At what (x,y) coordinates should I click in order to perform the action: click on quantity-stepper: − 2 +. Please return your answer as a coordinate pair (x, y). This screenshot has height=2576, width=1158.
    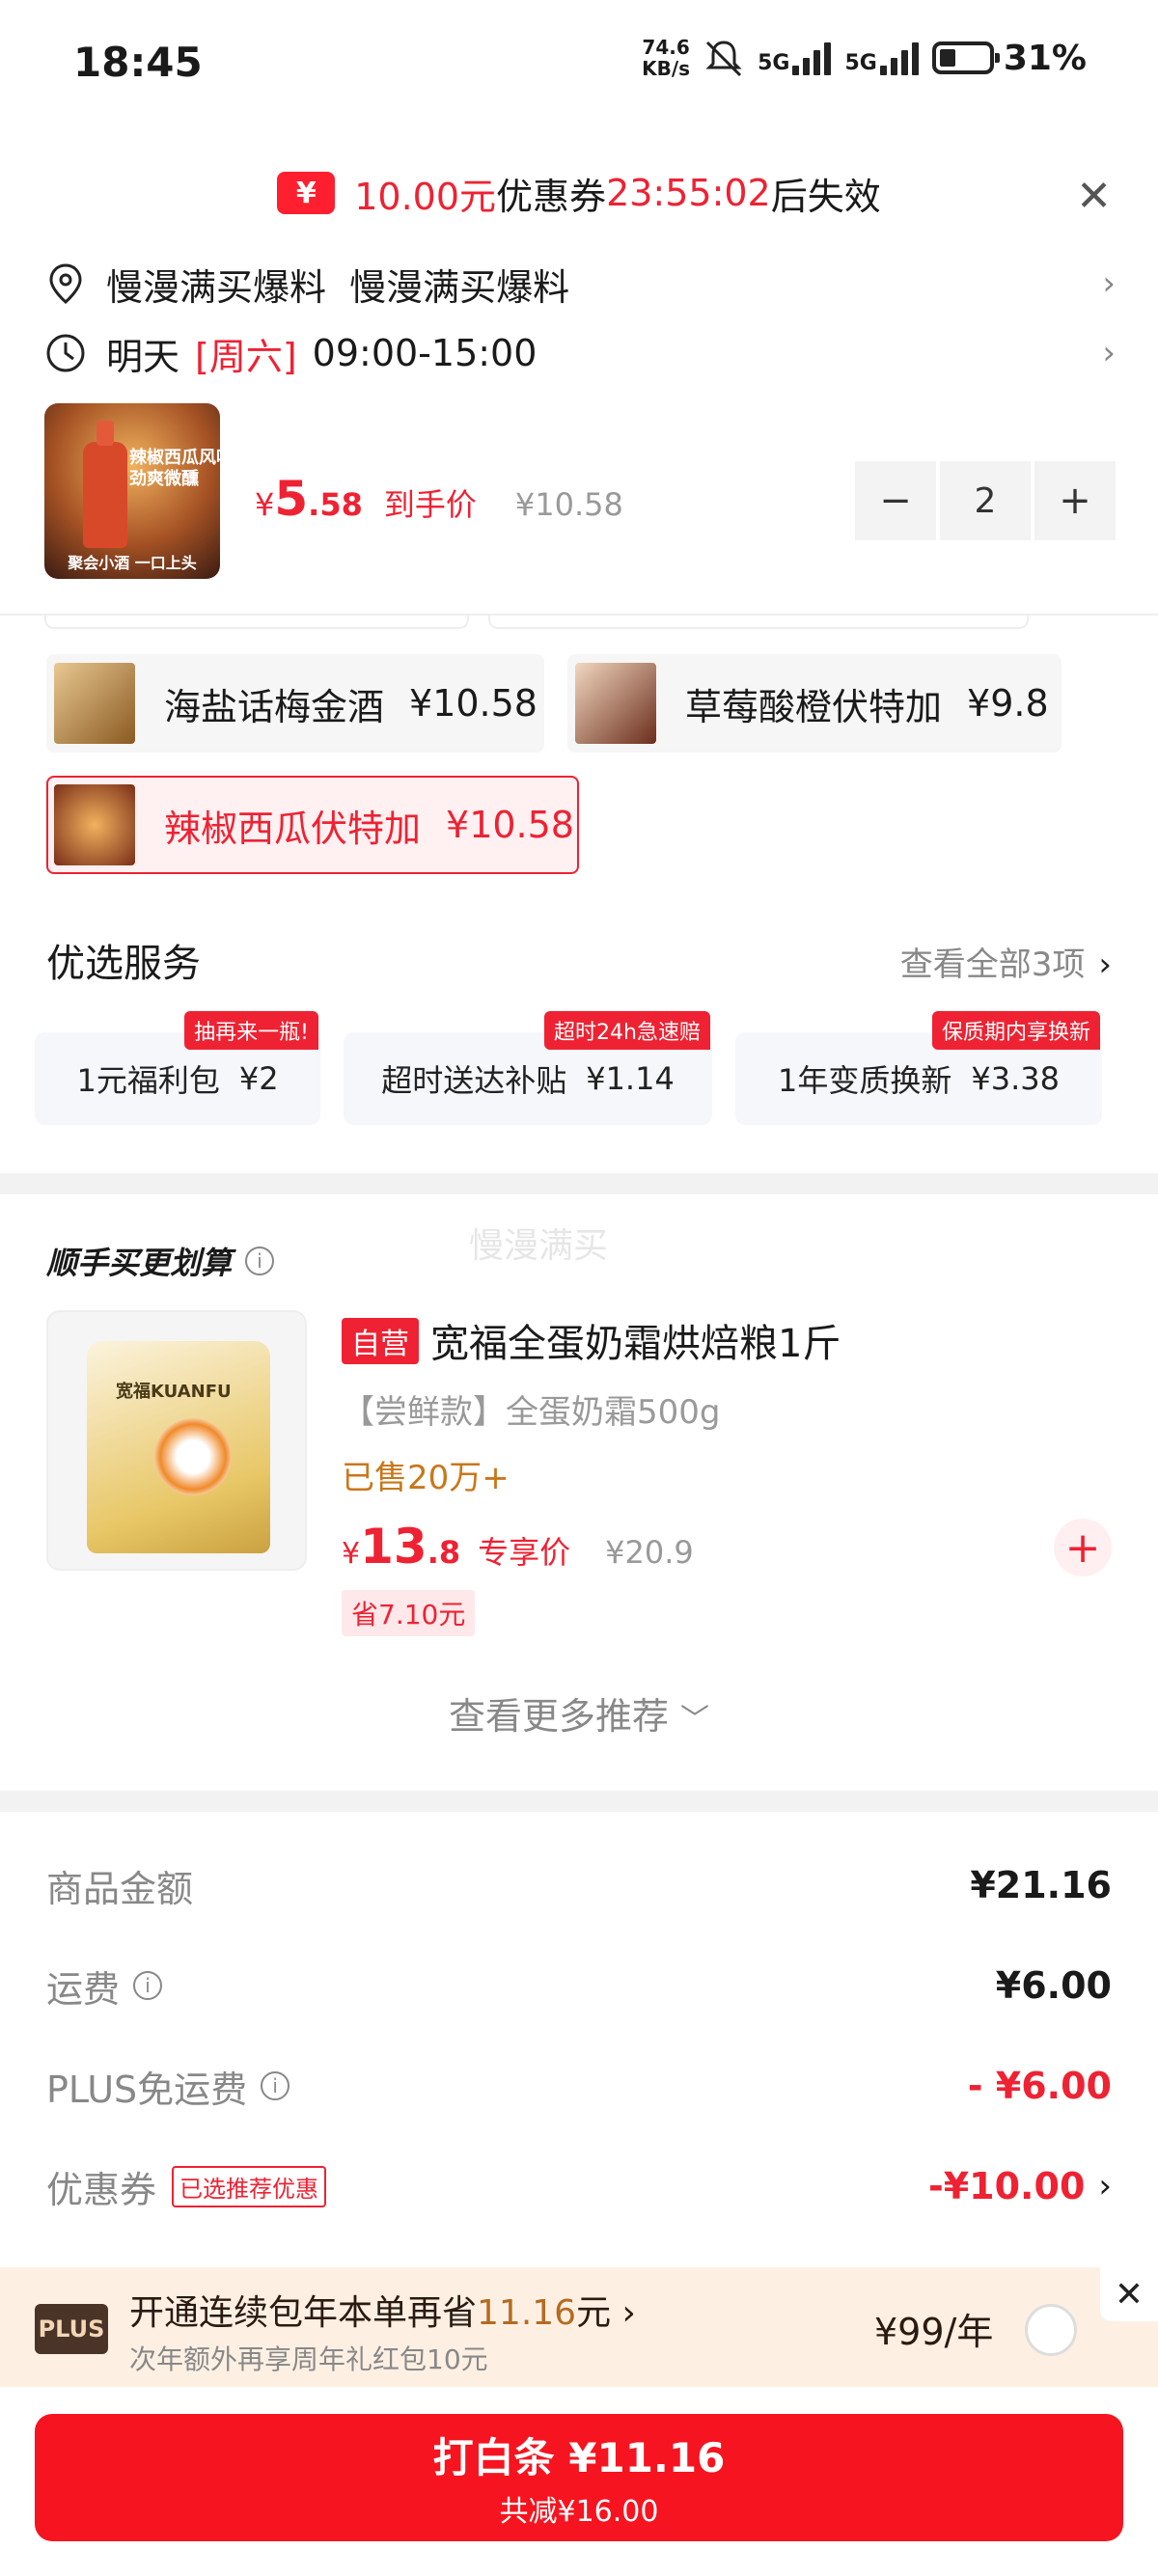
    Looking at the image, I should click on (985, 500).